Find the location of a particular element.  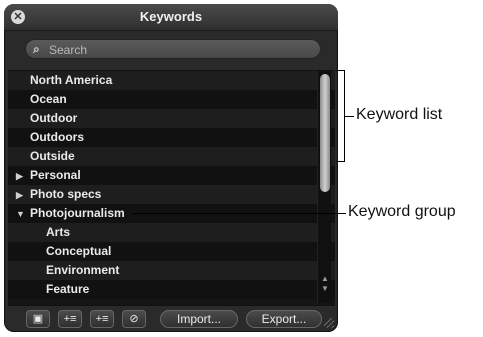

add-subkeyword-button: +≡ is located at coordinates (102, 319).